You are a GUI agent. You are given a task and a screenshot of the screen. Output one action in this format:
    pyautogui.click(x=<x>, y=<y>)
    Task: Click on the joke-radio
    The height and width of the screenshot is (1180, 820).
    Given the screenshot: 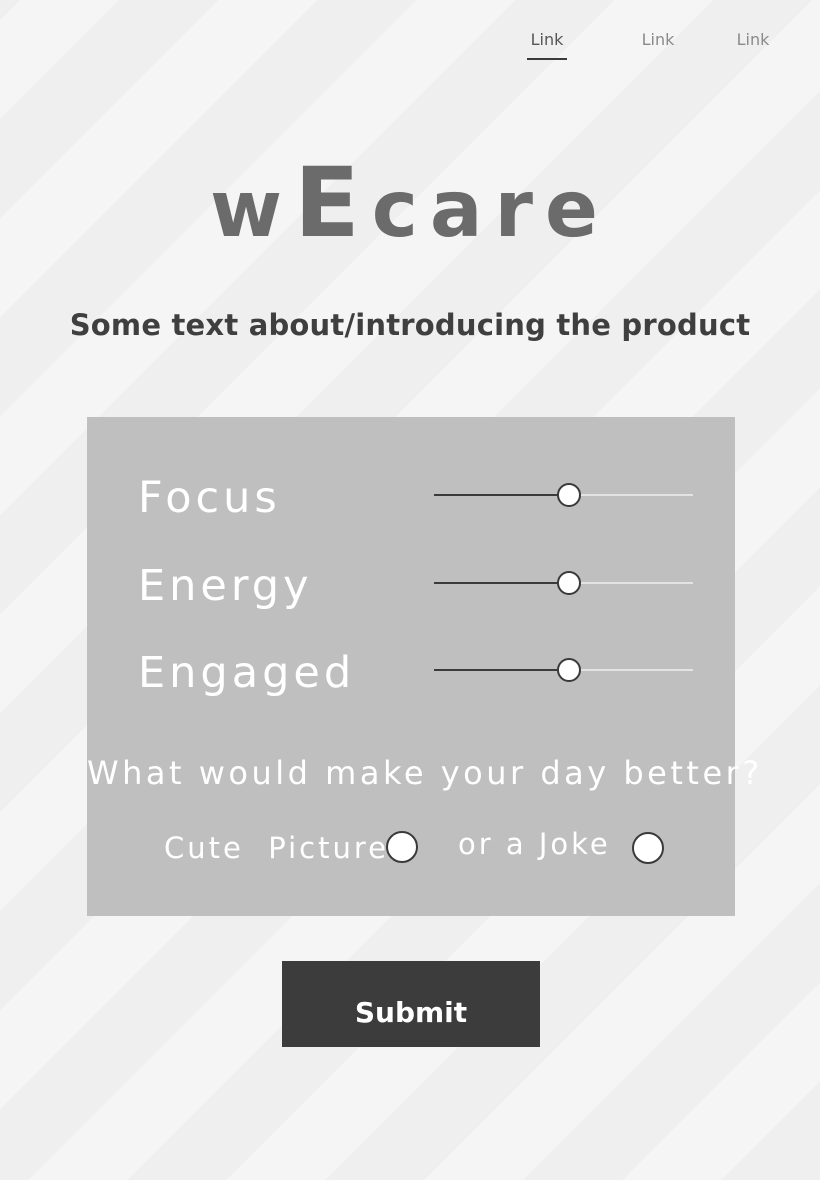 What is the action you would take?
    pyautogui.click(x=648, y=848)
    